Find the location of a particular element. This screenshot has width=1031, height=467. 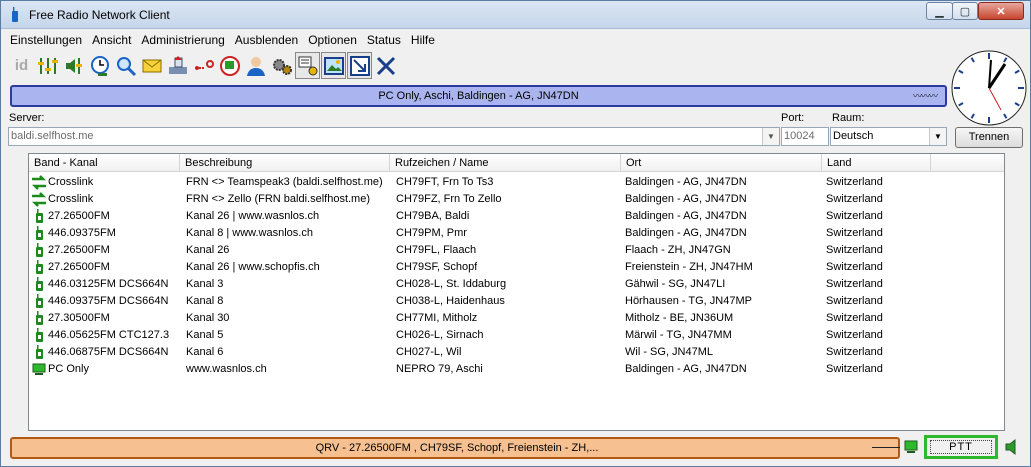

gears-button is located at coordinates (281, 65).